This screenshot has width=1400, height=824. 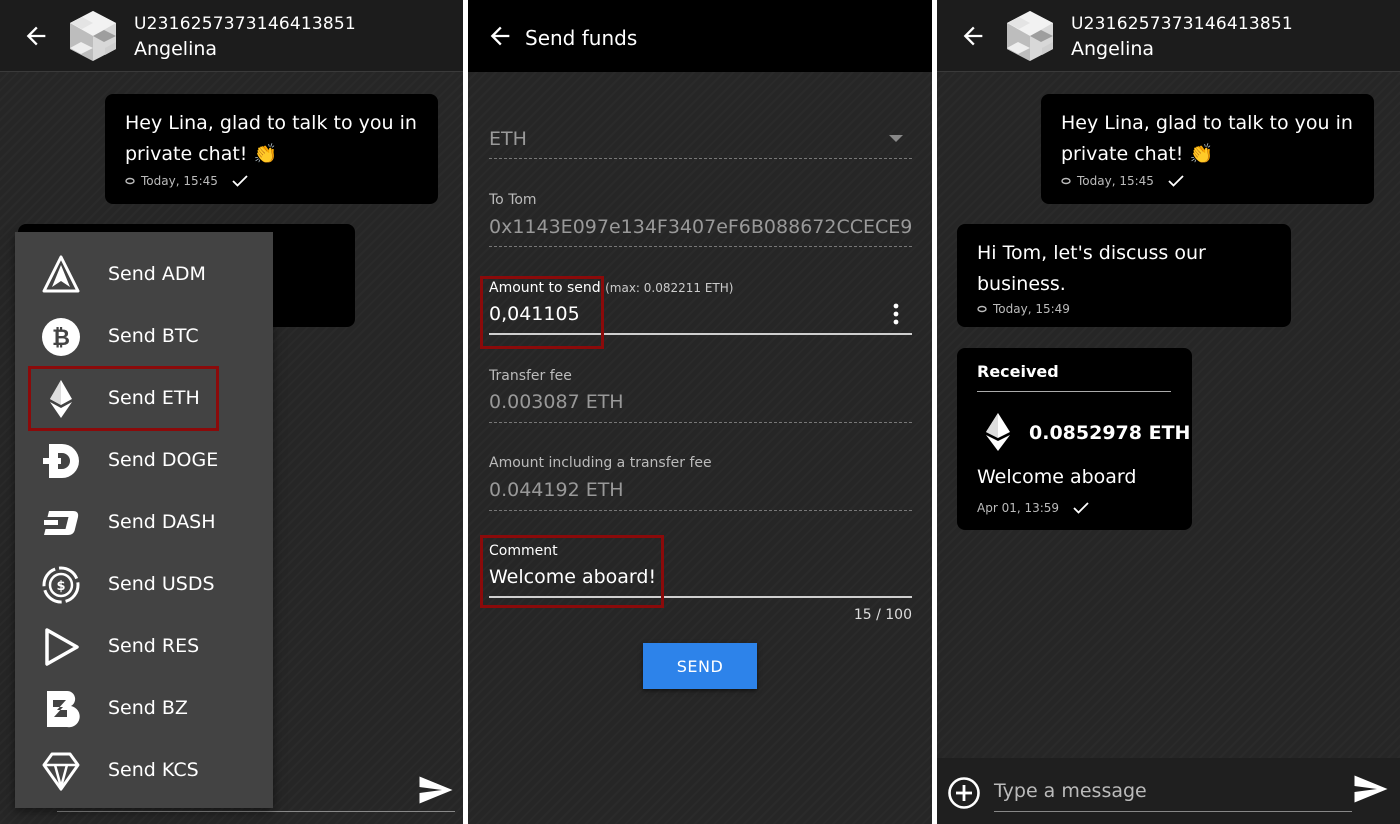 I want to click on message-text: Hi Tom, let's discuss our business., so click(x=1091, y=268).